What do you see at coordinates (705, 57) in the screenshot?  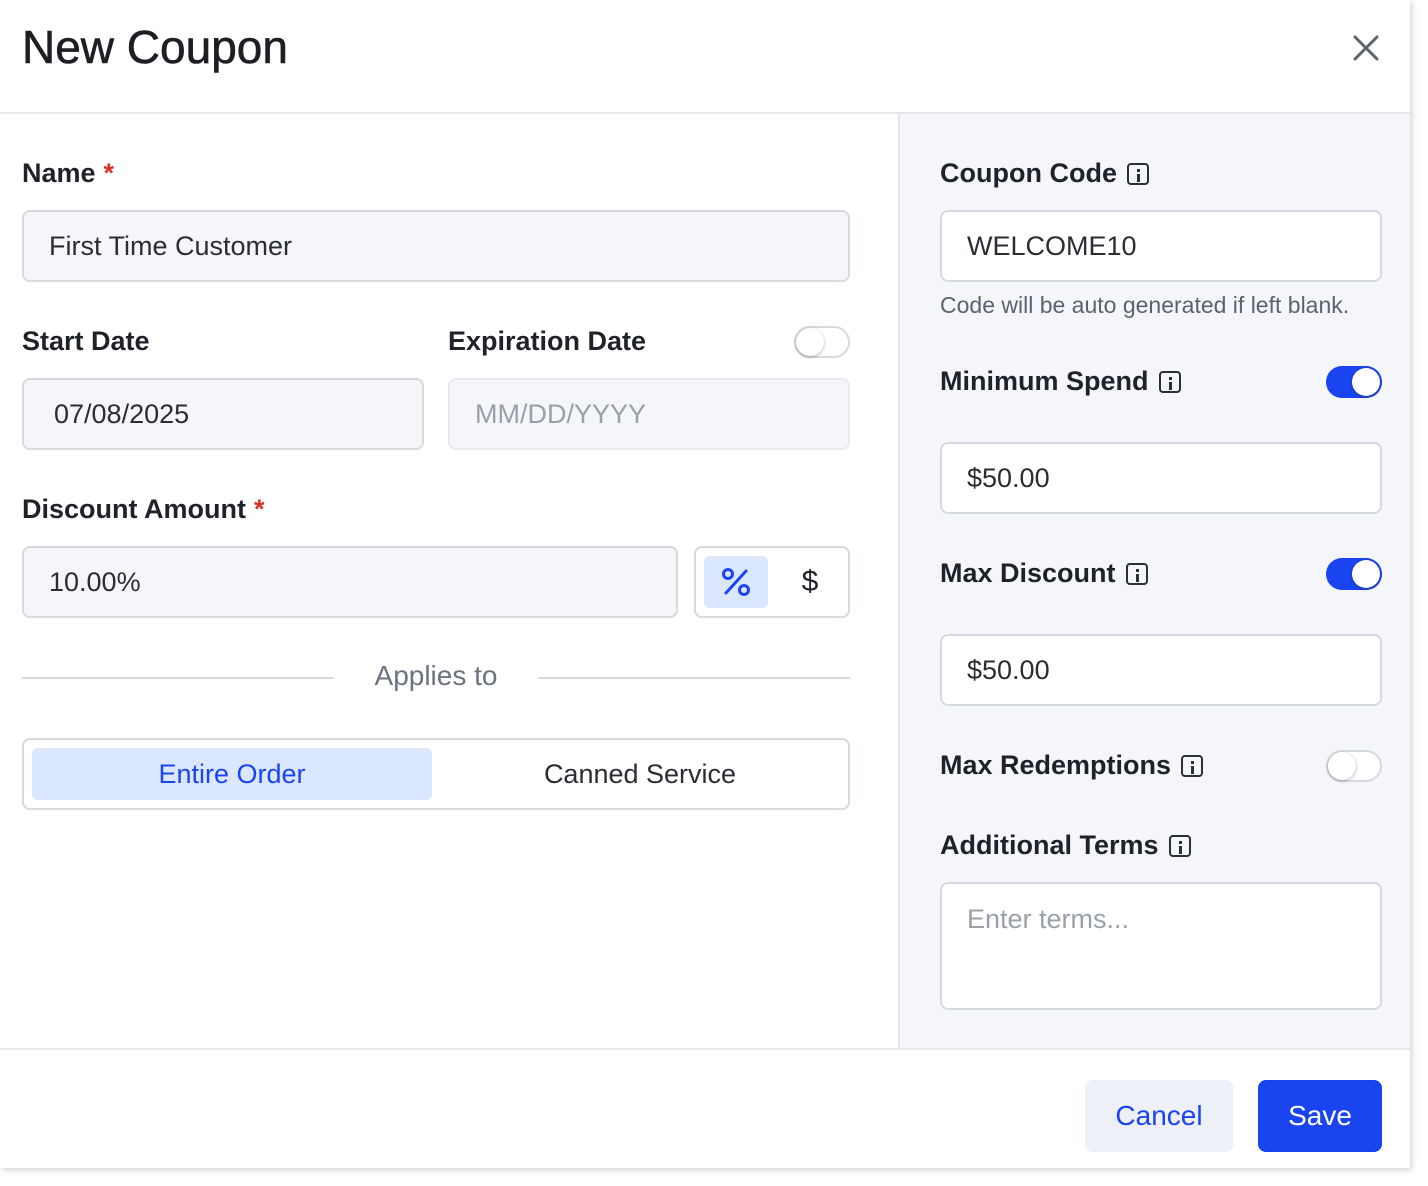 I see `dialog-header: New Coupon` at bounding box center [705, 57].